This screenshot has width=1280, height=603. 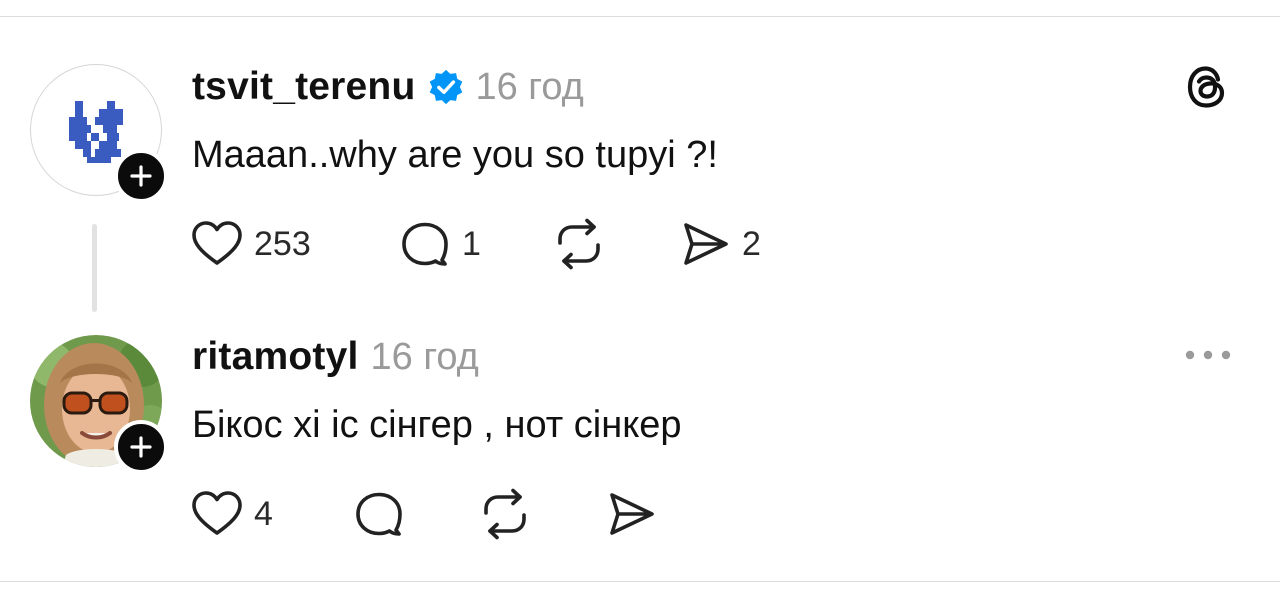 I want to click on reply-count: 1, so click(x=471, y=243).